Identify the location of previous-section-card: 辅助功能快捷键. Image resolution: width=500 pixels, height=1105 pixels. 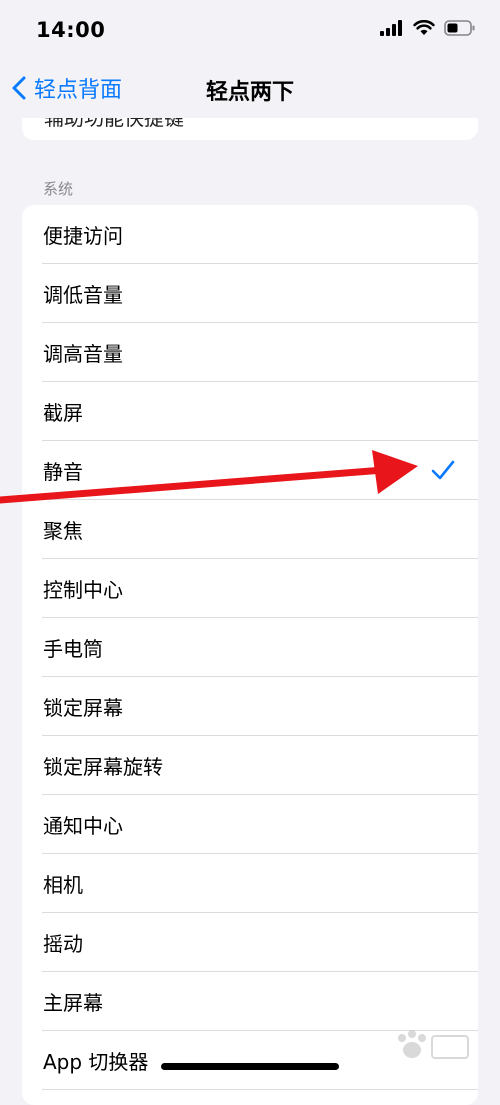
(250, 129).